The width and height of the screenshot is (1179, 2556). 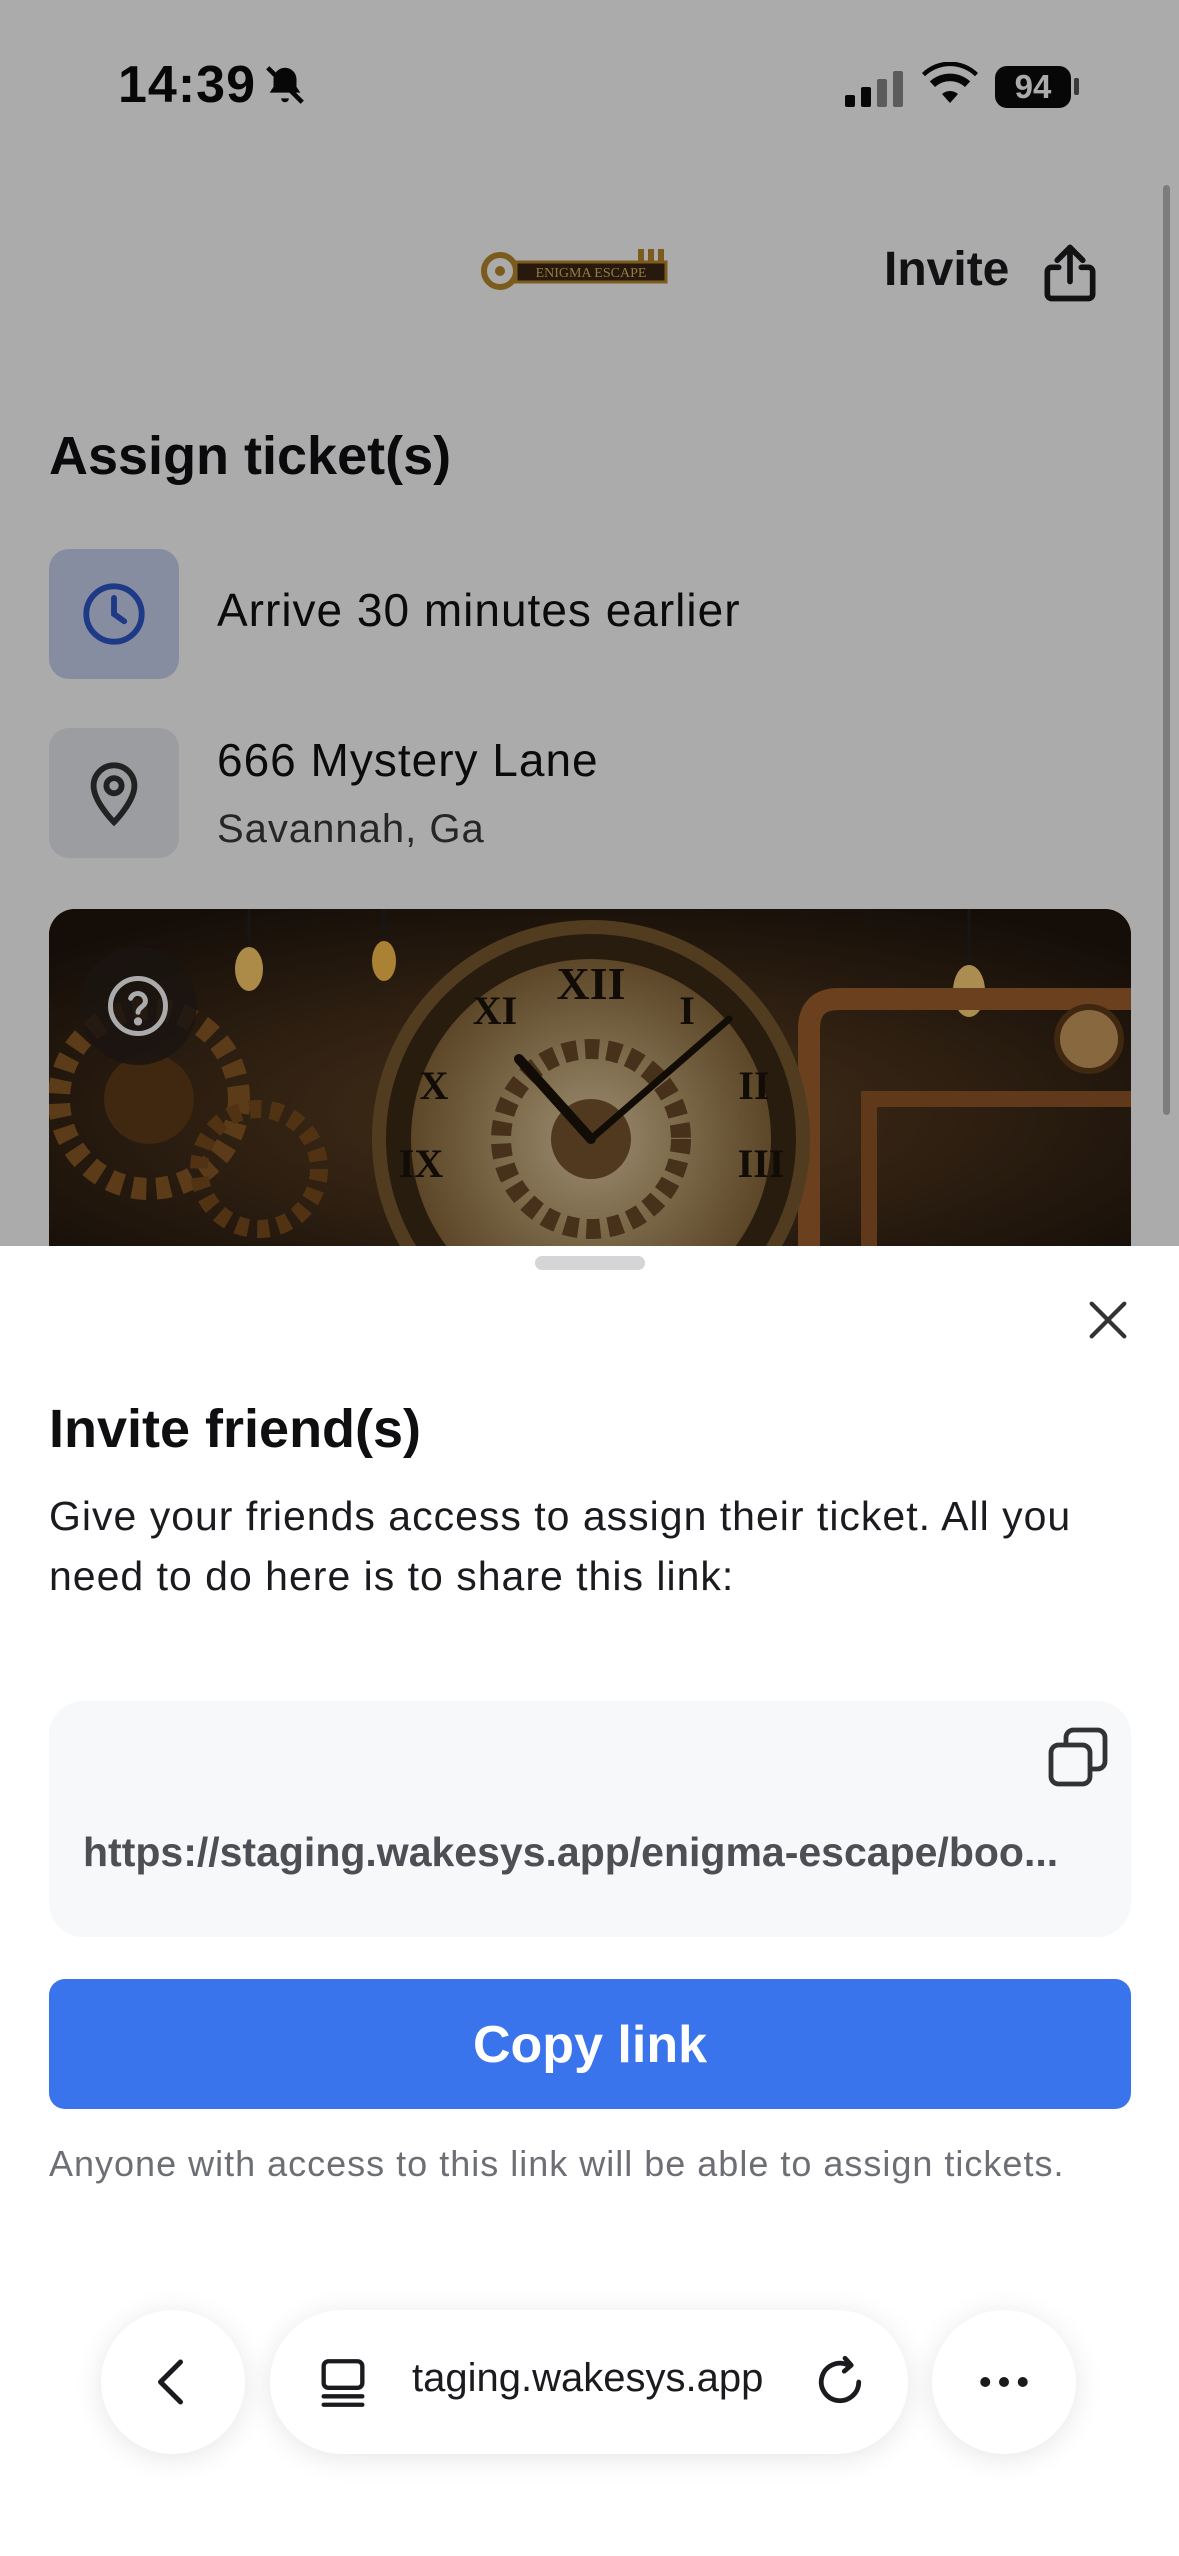 I want to click on close-icon, so click(x=1108, y=1320).